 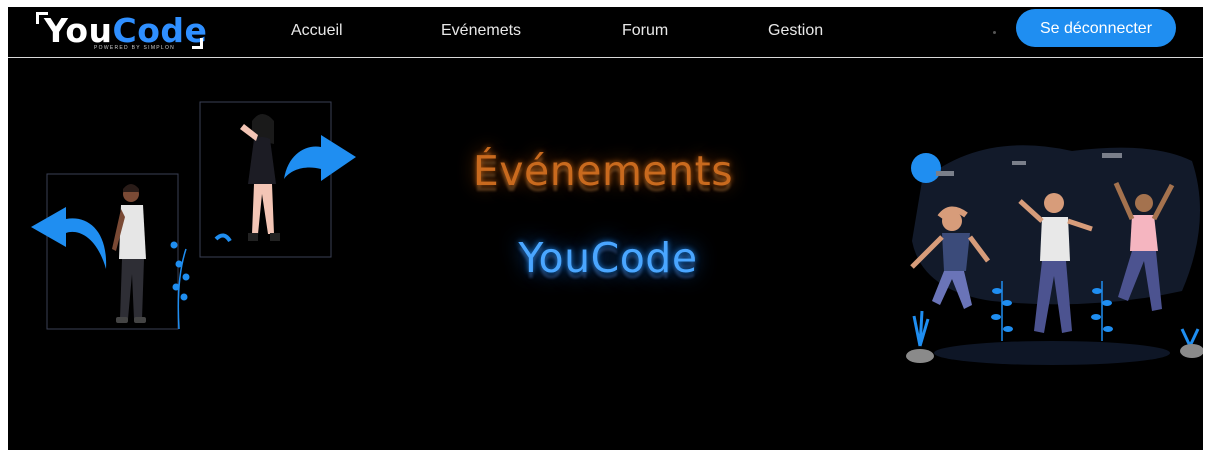 I want to click on sun-icon, so click(x=926, y=168).